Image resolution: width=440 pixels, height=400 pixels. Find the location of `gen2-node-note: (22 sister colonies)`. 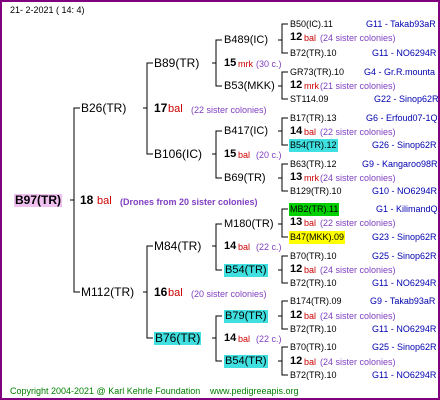

gen2-node-note: (22 sister colonies) is located at coordinates (229, 110).